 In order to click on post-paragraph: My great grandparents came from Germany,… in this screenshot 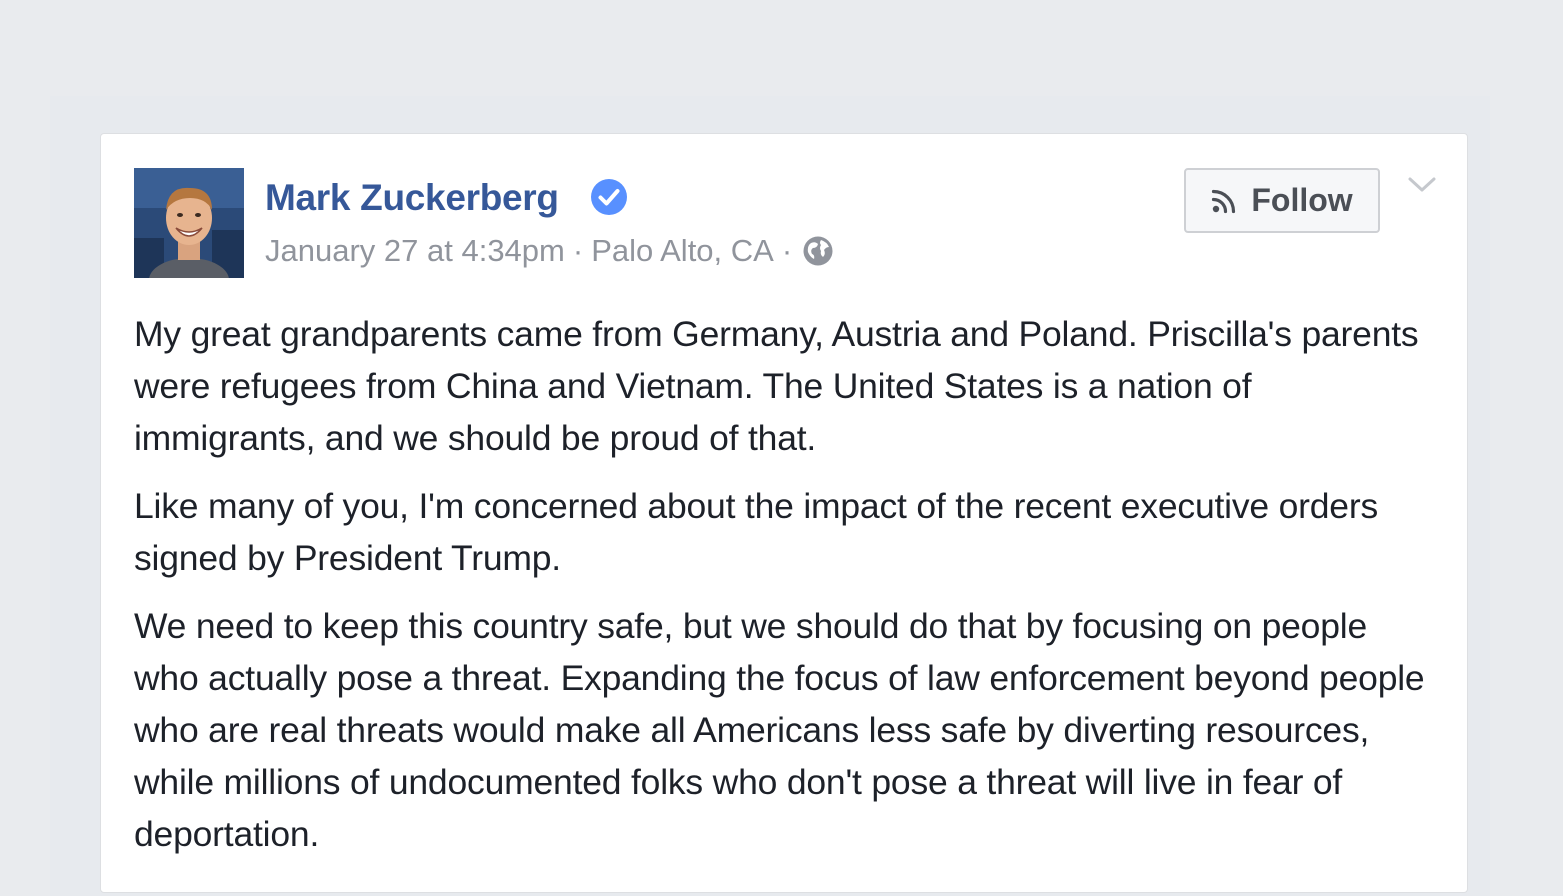, I will do `click(776, 386)`.